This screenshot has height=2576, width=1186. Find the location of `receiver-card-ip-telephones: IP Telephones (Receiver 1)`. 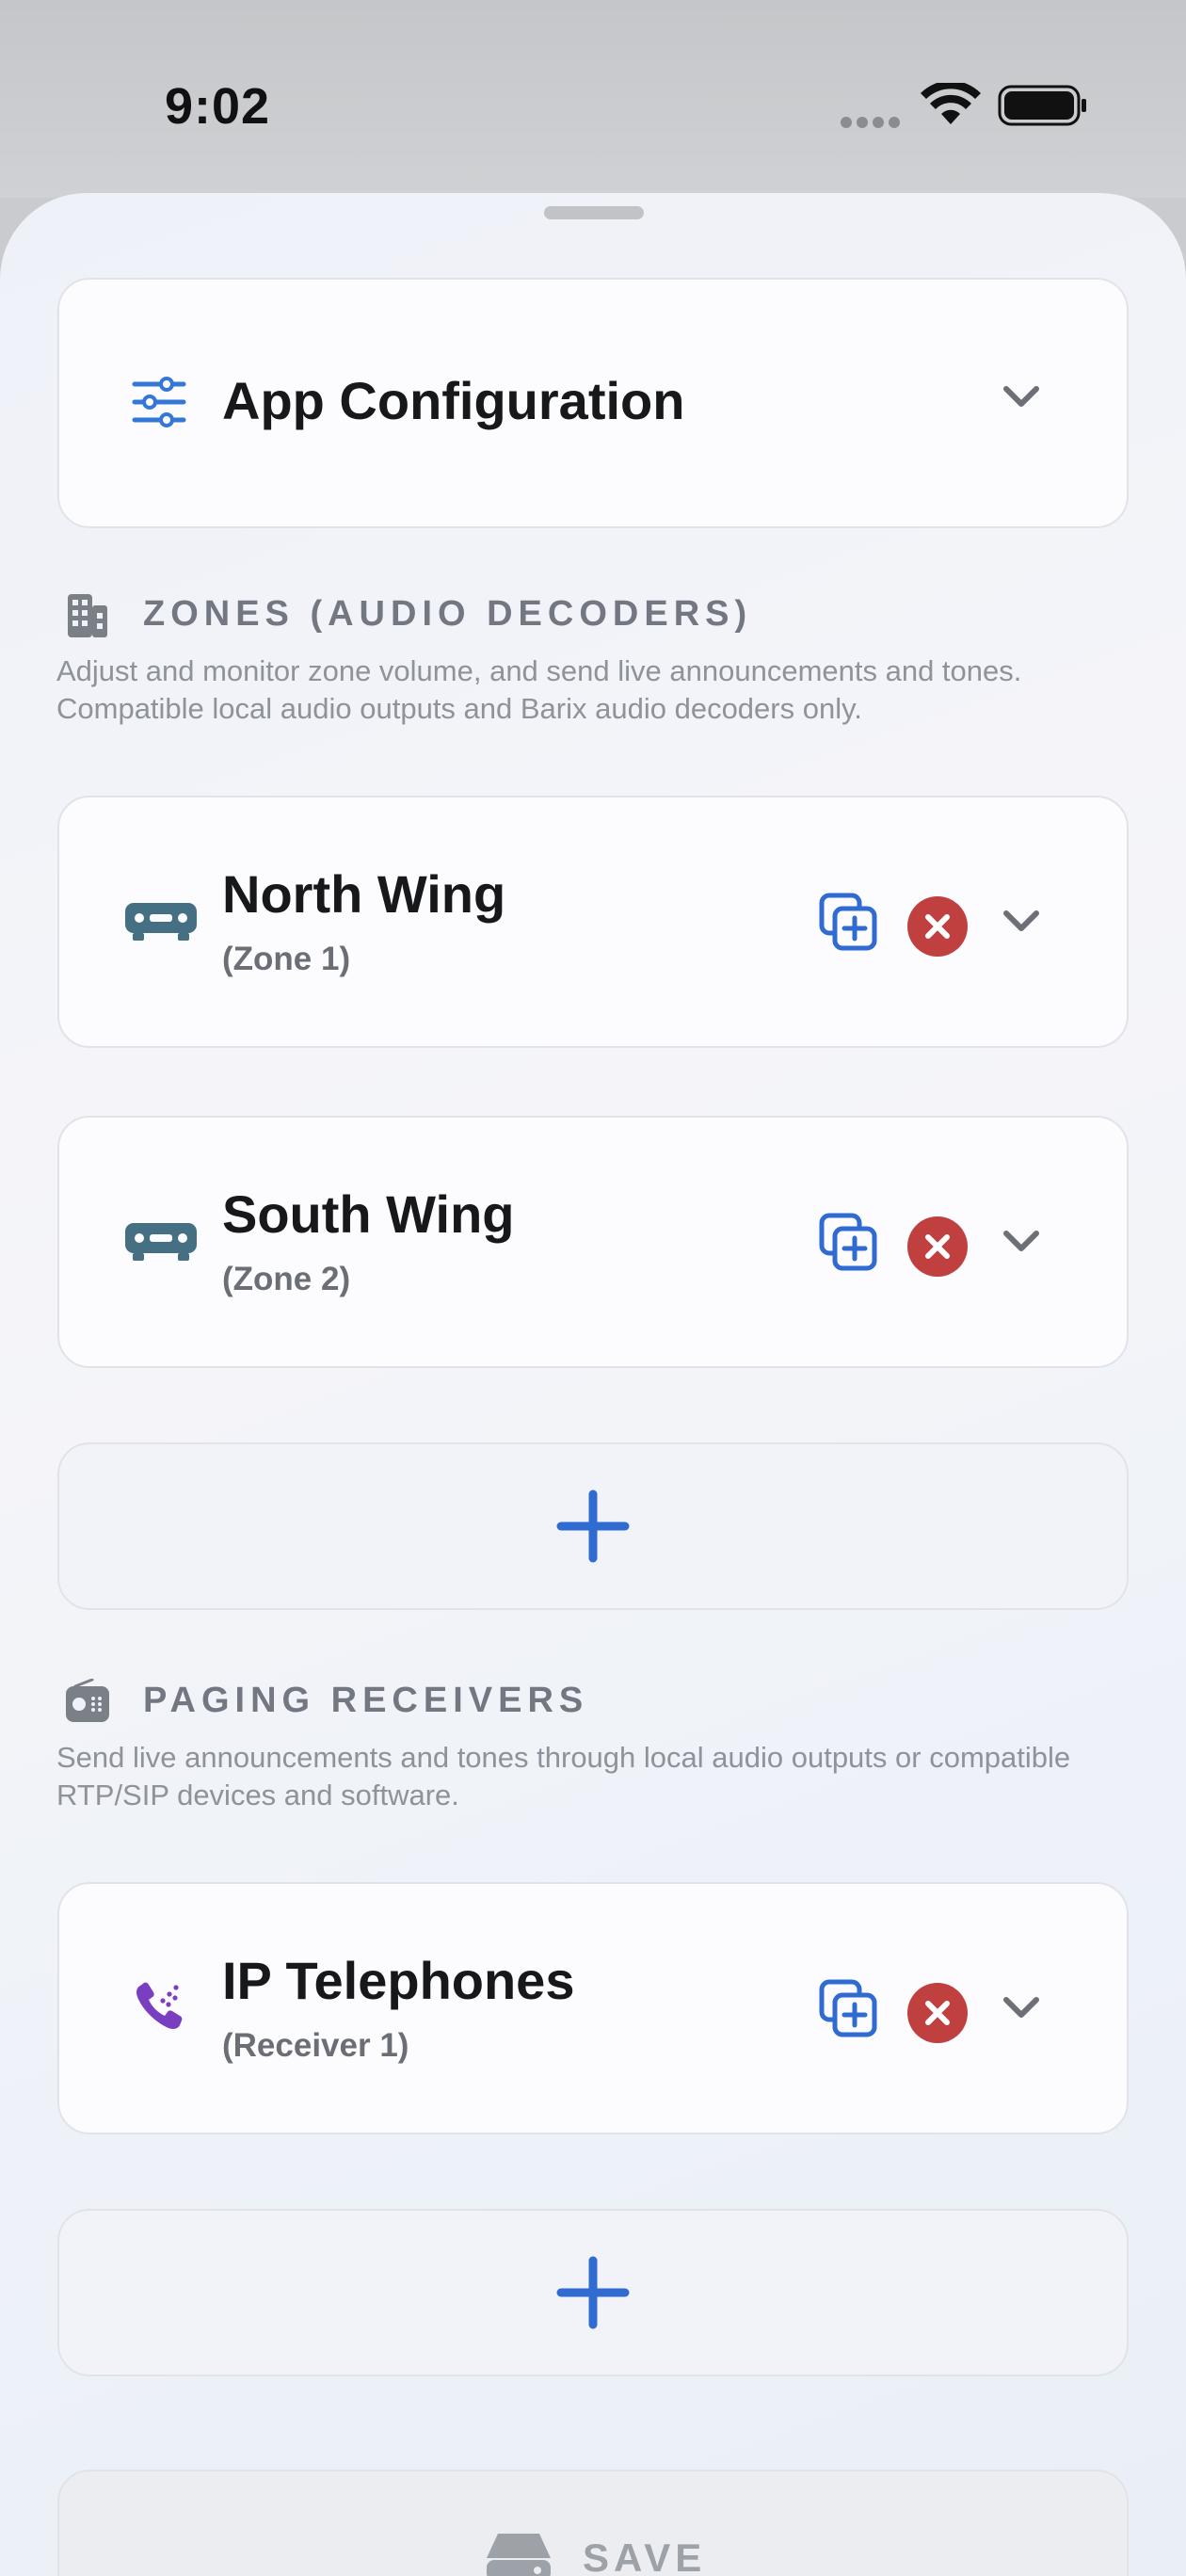

receiver-card-ip-telephones: IP Telephones (Receiver 1) is located at coordinates (593, 2008).